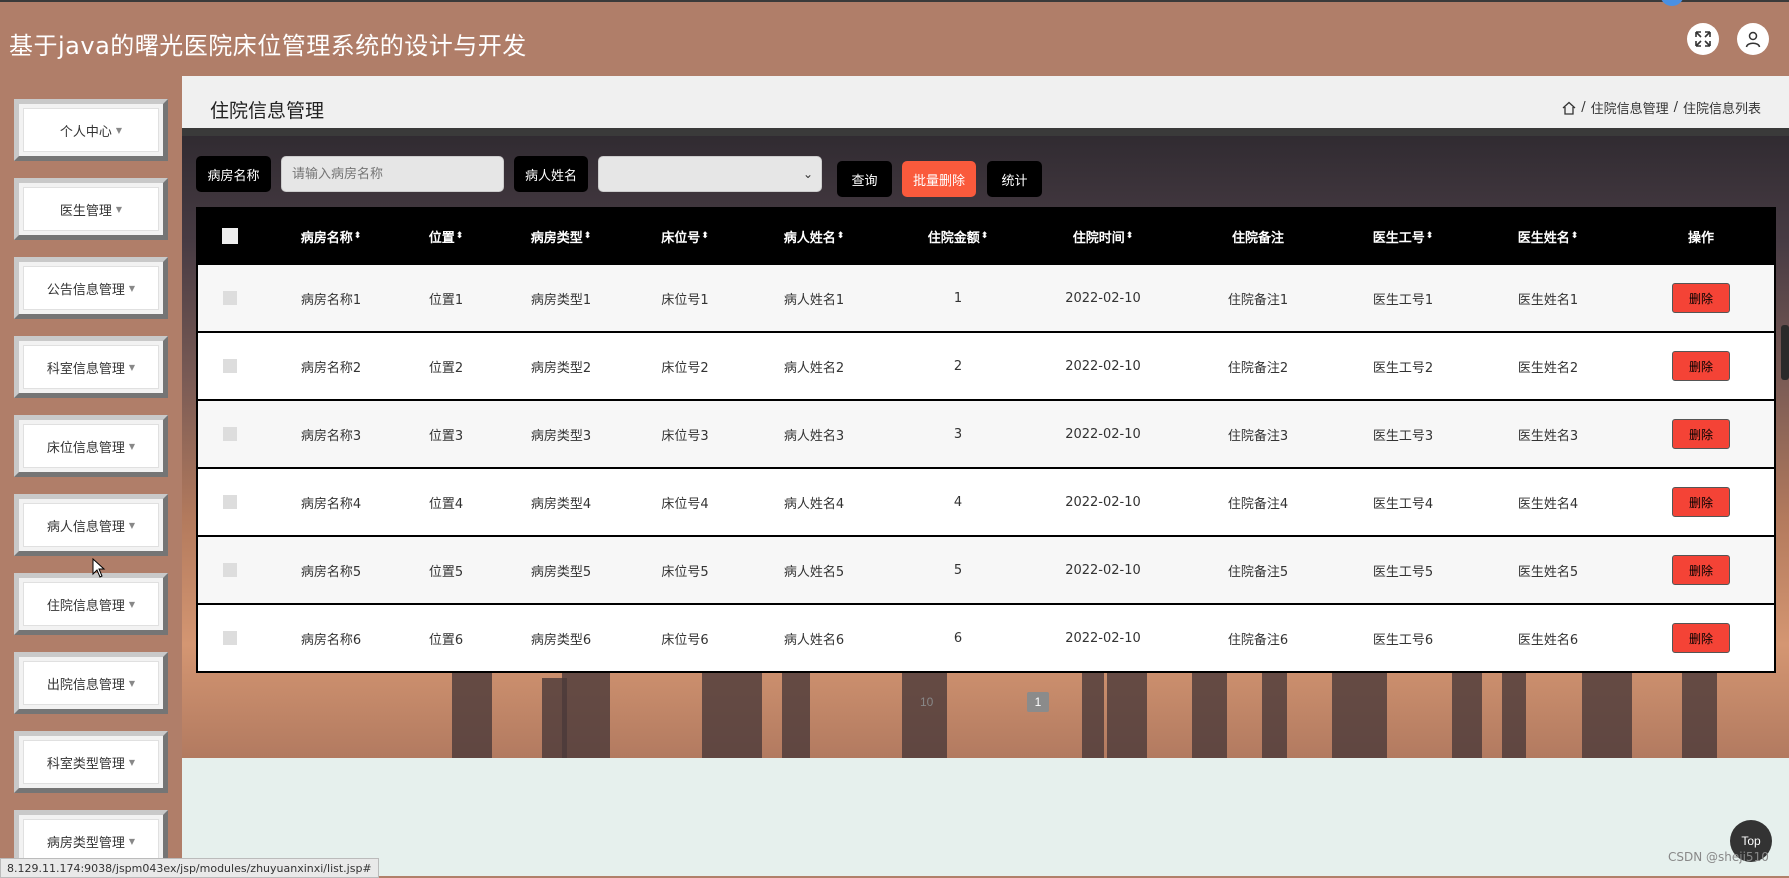  What do you see at coordinates (331, 236) in the screenshot?
I see `col-room-name: 病房名称 ⬍` at bounding box center [331, 236].